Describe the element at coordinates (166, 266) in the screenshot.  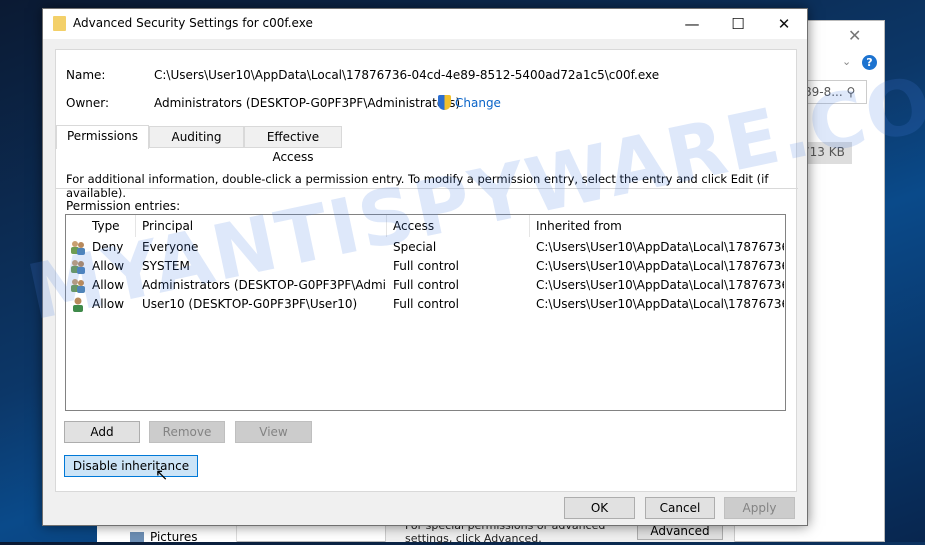
I see `entry-principal: SYSTEM` at that location.